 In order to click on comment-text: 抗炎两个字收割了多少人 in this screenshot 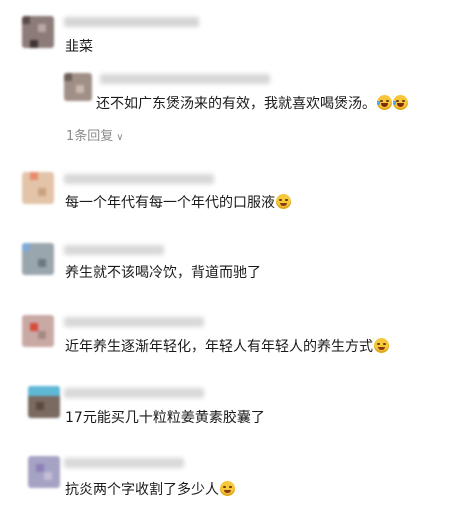, I will do `click(150, 490)`.